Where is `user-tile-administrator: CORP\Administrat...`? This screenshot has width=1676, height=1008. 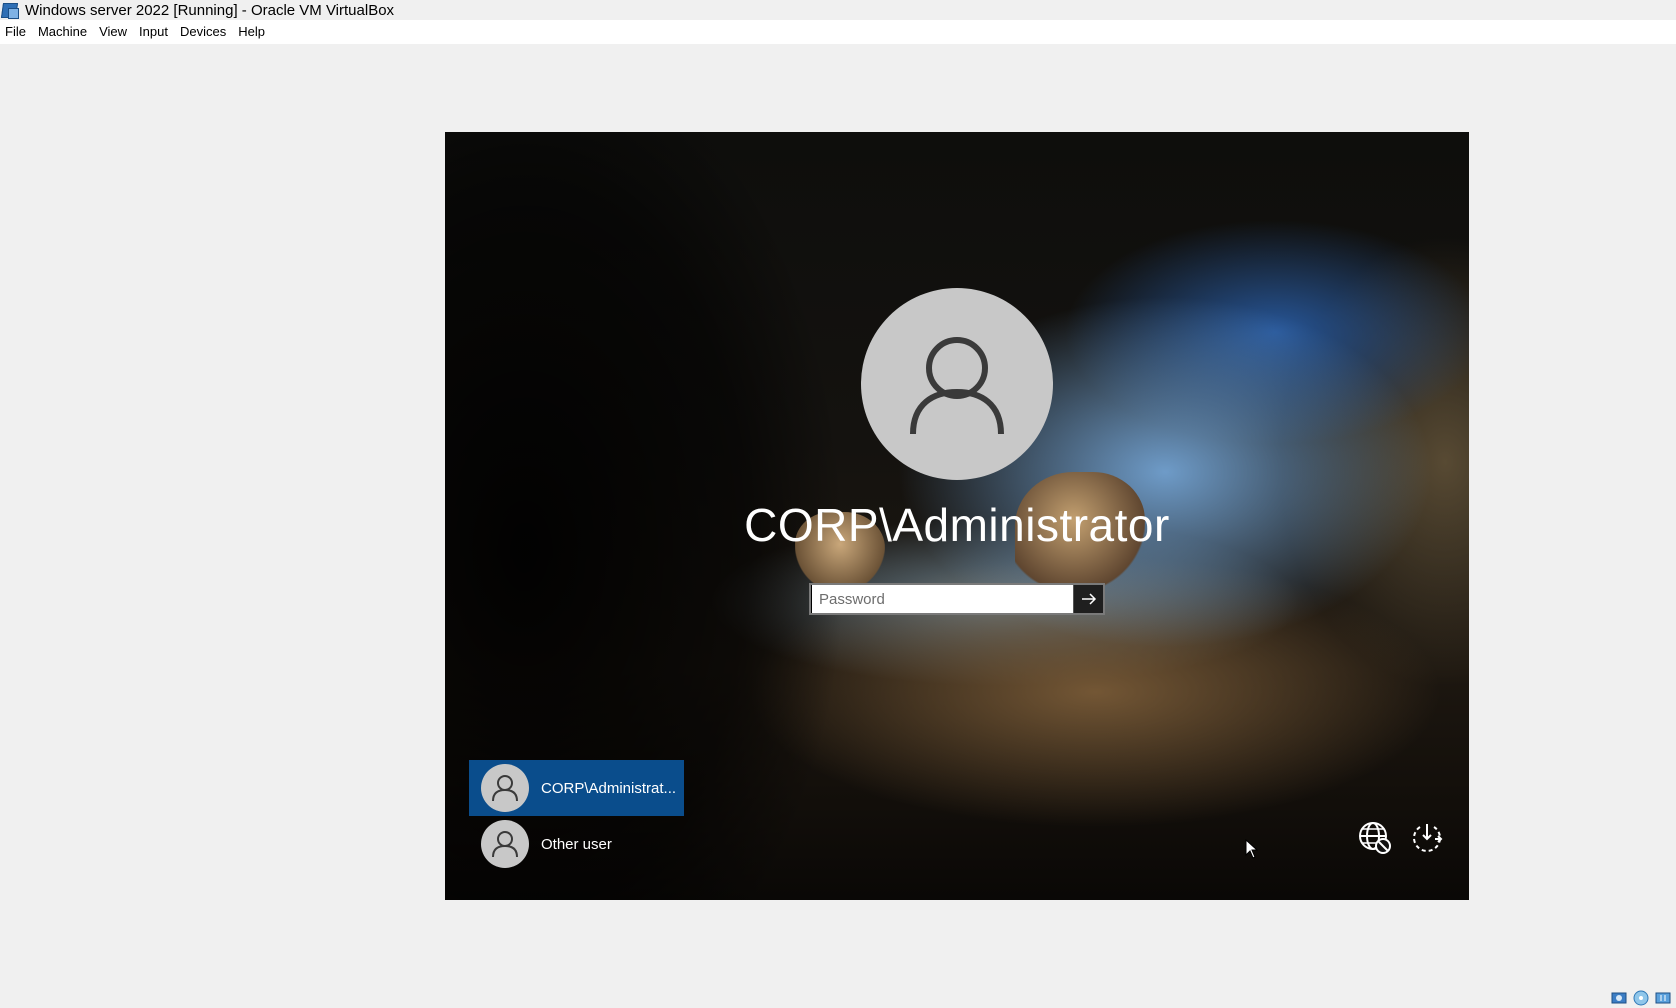 user-tile-administrator: CORP\Administrat... is located at coordinates (576, 788).